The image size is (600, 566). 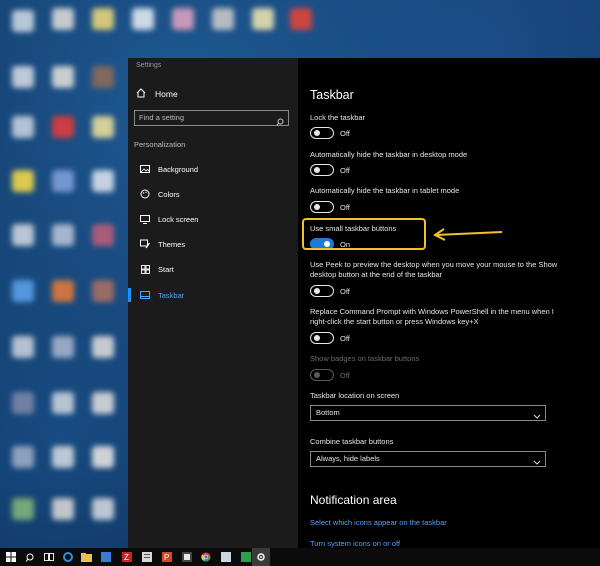 What do you see at coordinates (322, 291) in the screenshot?
I see `peek-toggle` at bounding box center [322, 291].